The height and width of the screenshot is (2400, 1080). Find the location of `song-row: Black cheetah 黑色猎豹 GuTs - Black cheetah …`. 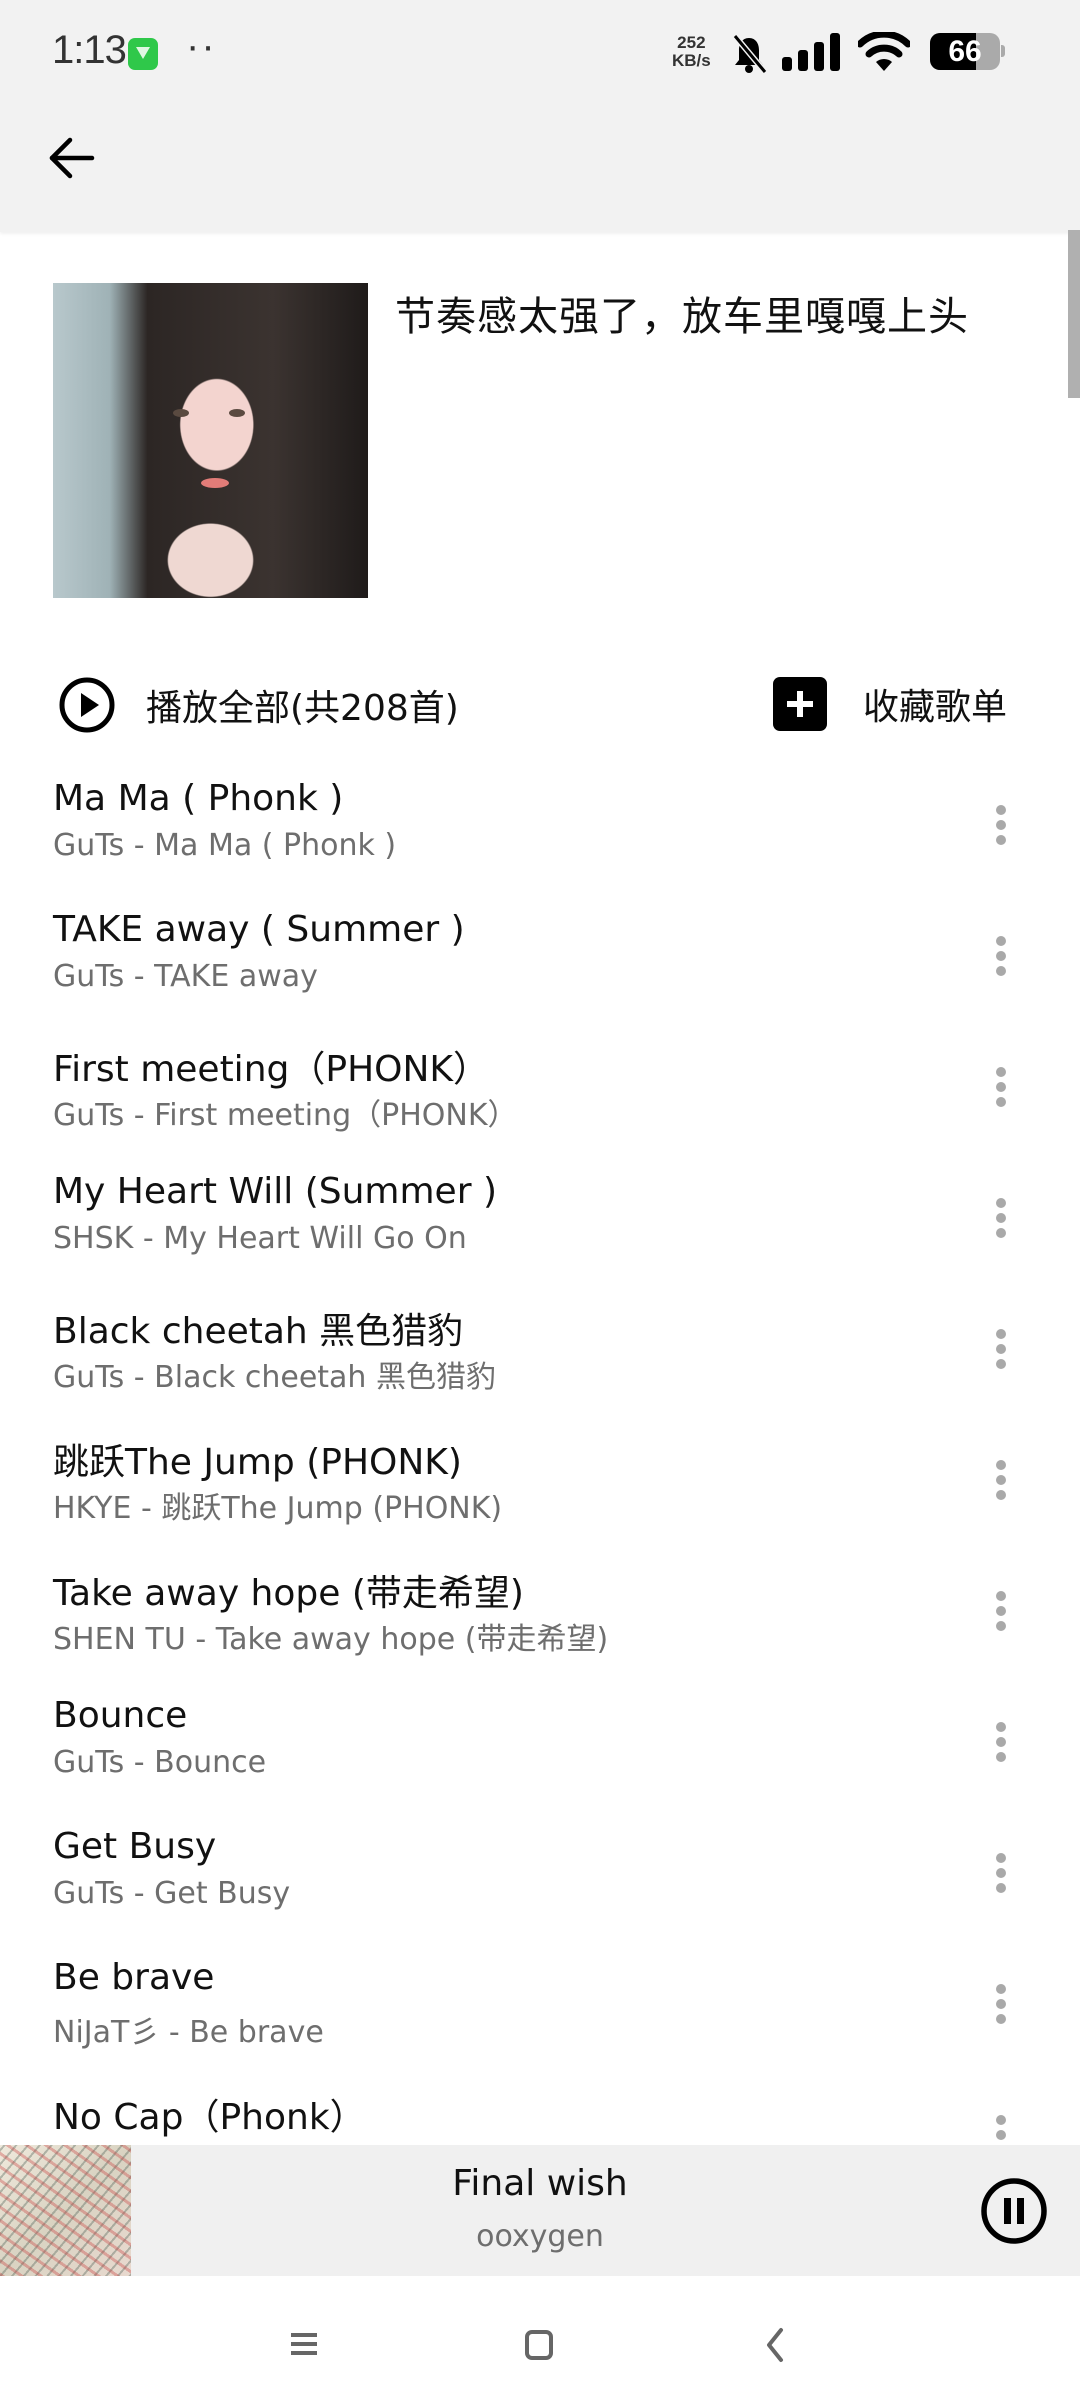

song-row: Black cheetah 黑色猎豹 GuTs - Black cheetah … is located at coordinates (534, 1359).